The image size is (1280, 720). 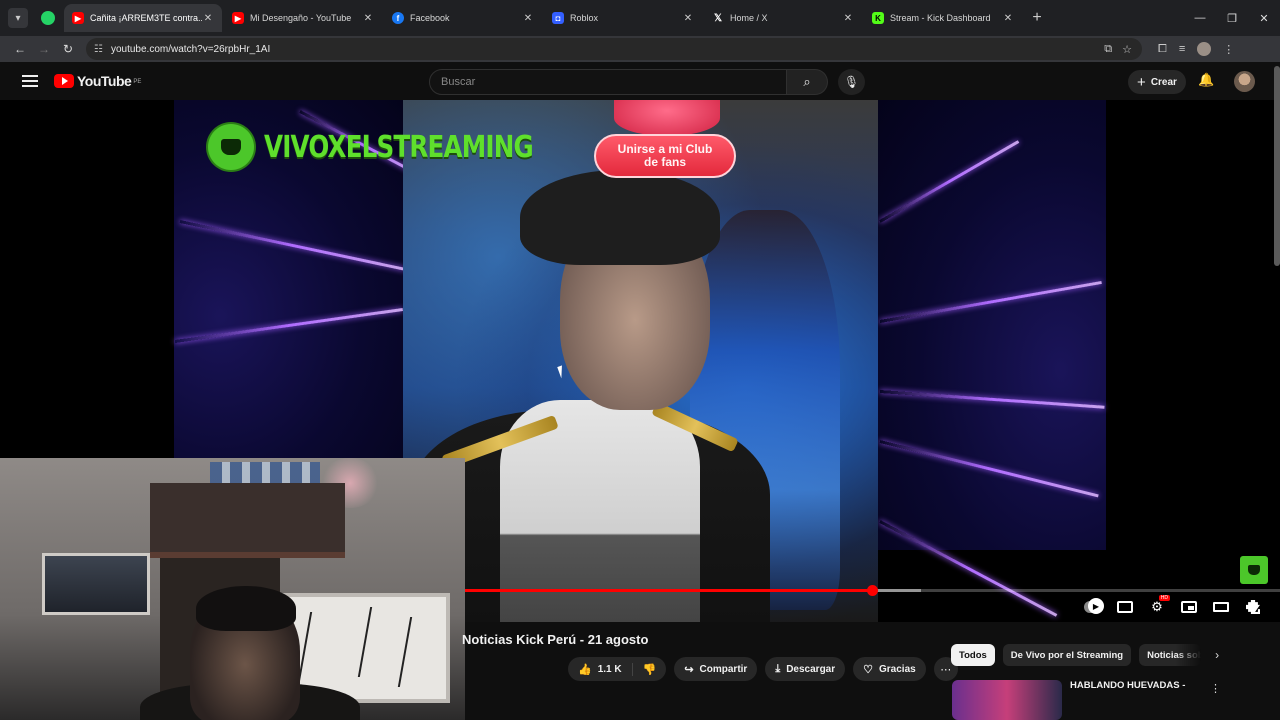 I want to click on dislike-button: 👎, so click(x=650, y=669).